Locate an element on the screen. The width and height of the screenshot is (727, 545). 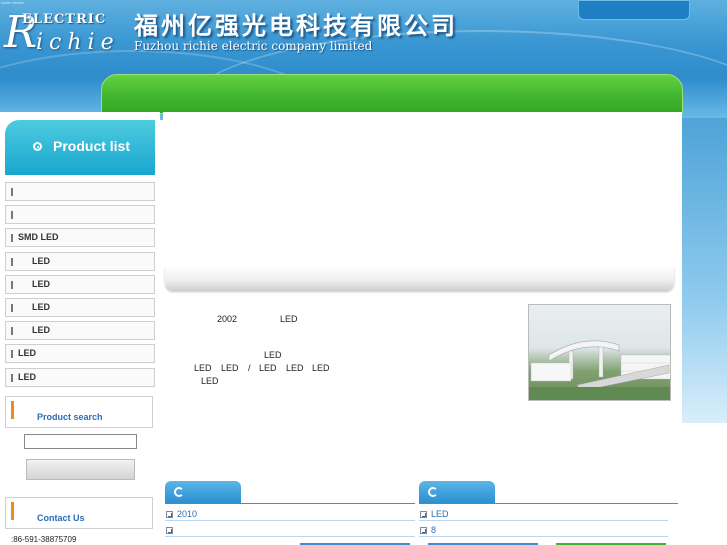
banner-bottom-band is located at coordinates (419, 278).